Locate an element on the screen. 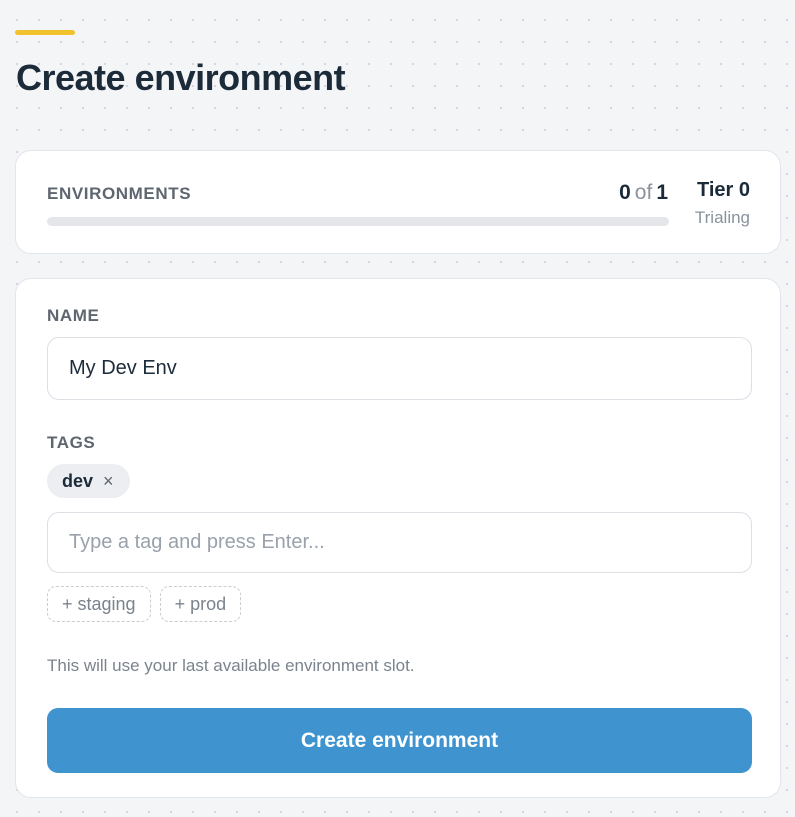  usage-progress-bar is located at coordinates (358, 221).